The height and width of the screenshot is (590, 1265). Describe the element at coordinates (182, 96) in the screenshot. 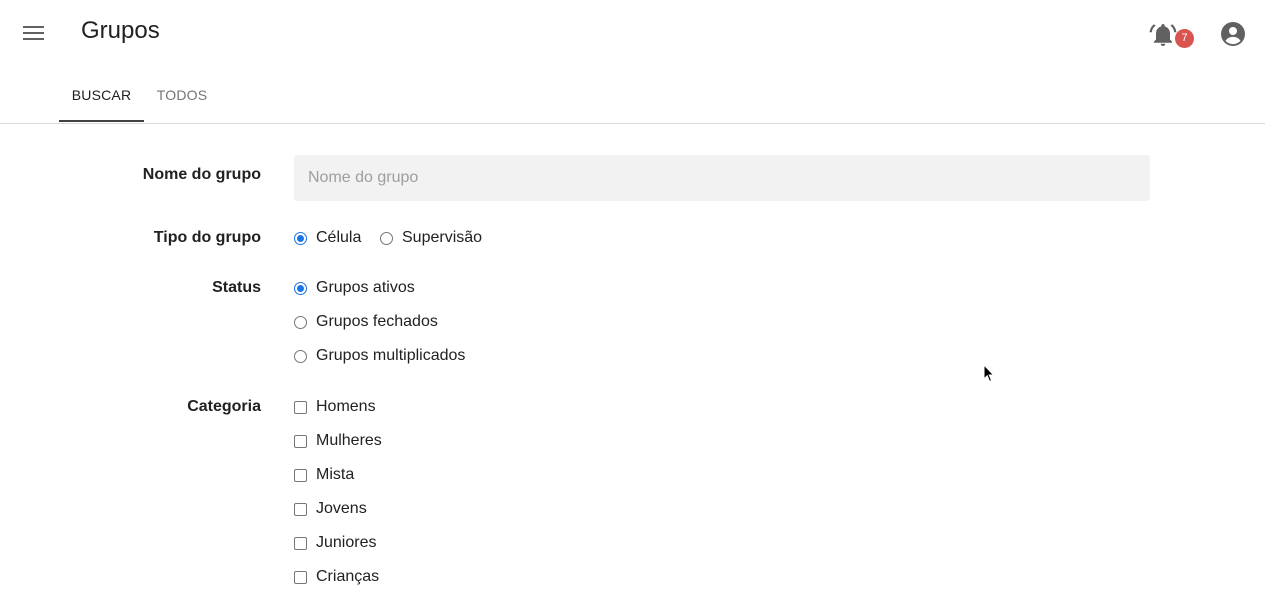

I see `tab-todos: TODOS` at that location.